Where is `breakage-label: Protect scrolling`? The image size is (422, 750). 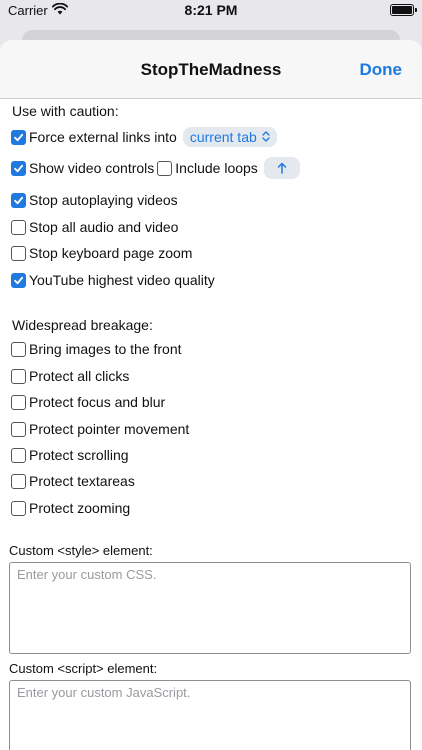
breakage-label: Protect scrolling is located at coordinates (79, 455).